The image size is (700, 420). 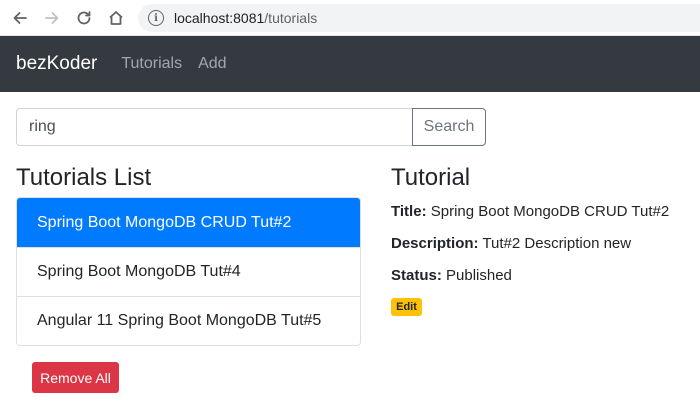 I want to click on address-bar: i localhost:8081/tutorials, so click(x=419, y=18).